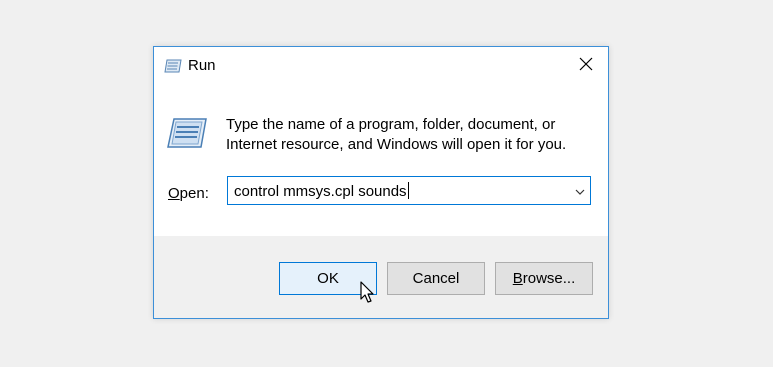 This screenshot has width=773, height=367. Describe the element at coordinates (202, 65) in the screenshot. I see `window-title: Run` at that location.